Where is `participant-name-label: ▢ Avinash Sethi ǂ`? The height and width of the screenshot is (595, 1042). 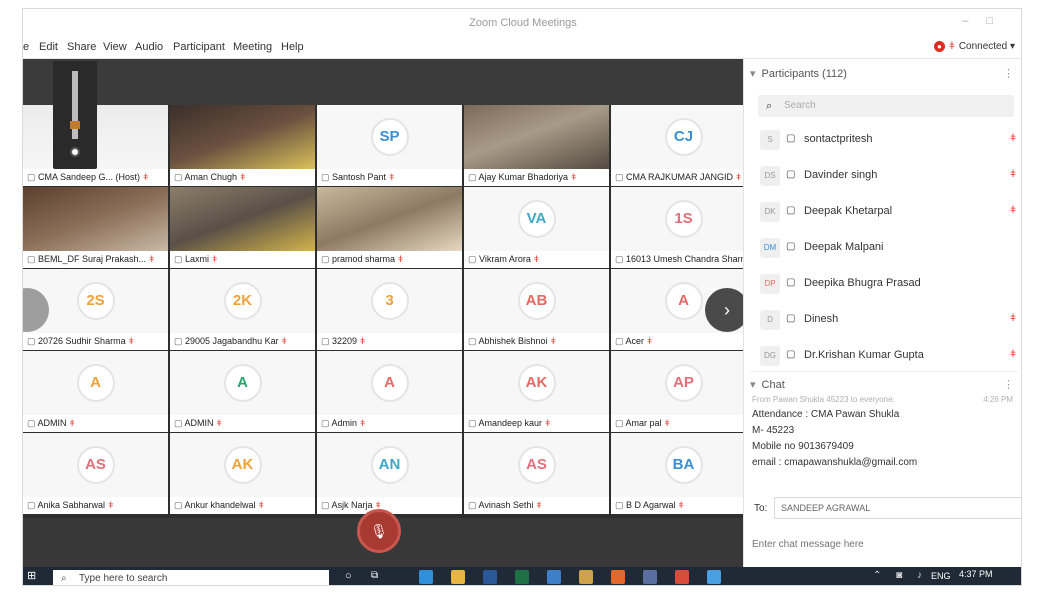
participant-name-label: ▢ Avinash Sethi ǂ is located at coordinates (536, 505).